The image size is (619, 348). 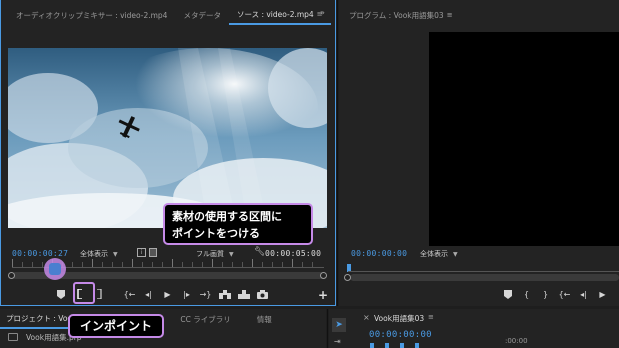 I want to click on mark-out-button: }, so click(x=545, y=294).